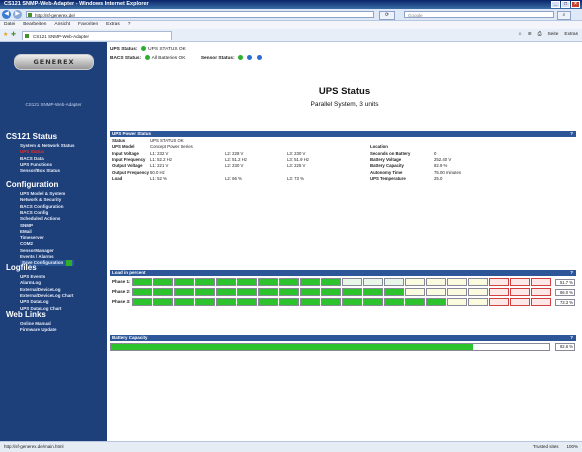 This screenshot has width=582, height=452. What do you see at coordinates (47, 145) in the screenshot?
I see `sidebar-item: System & Network Status` at bounding box center [47, 145].